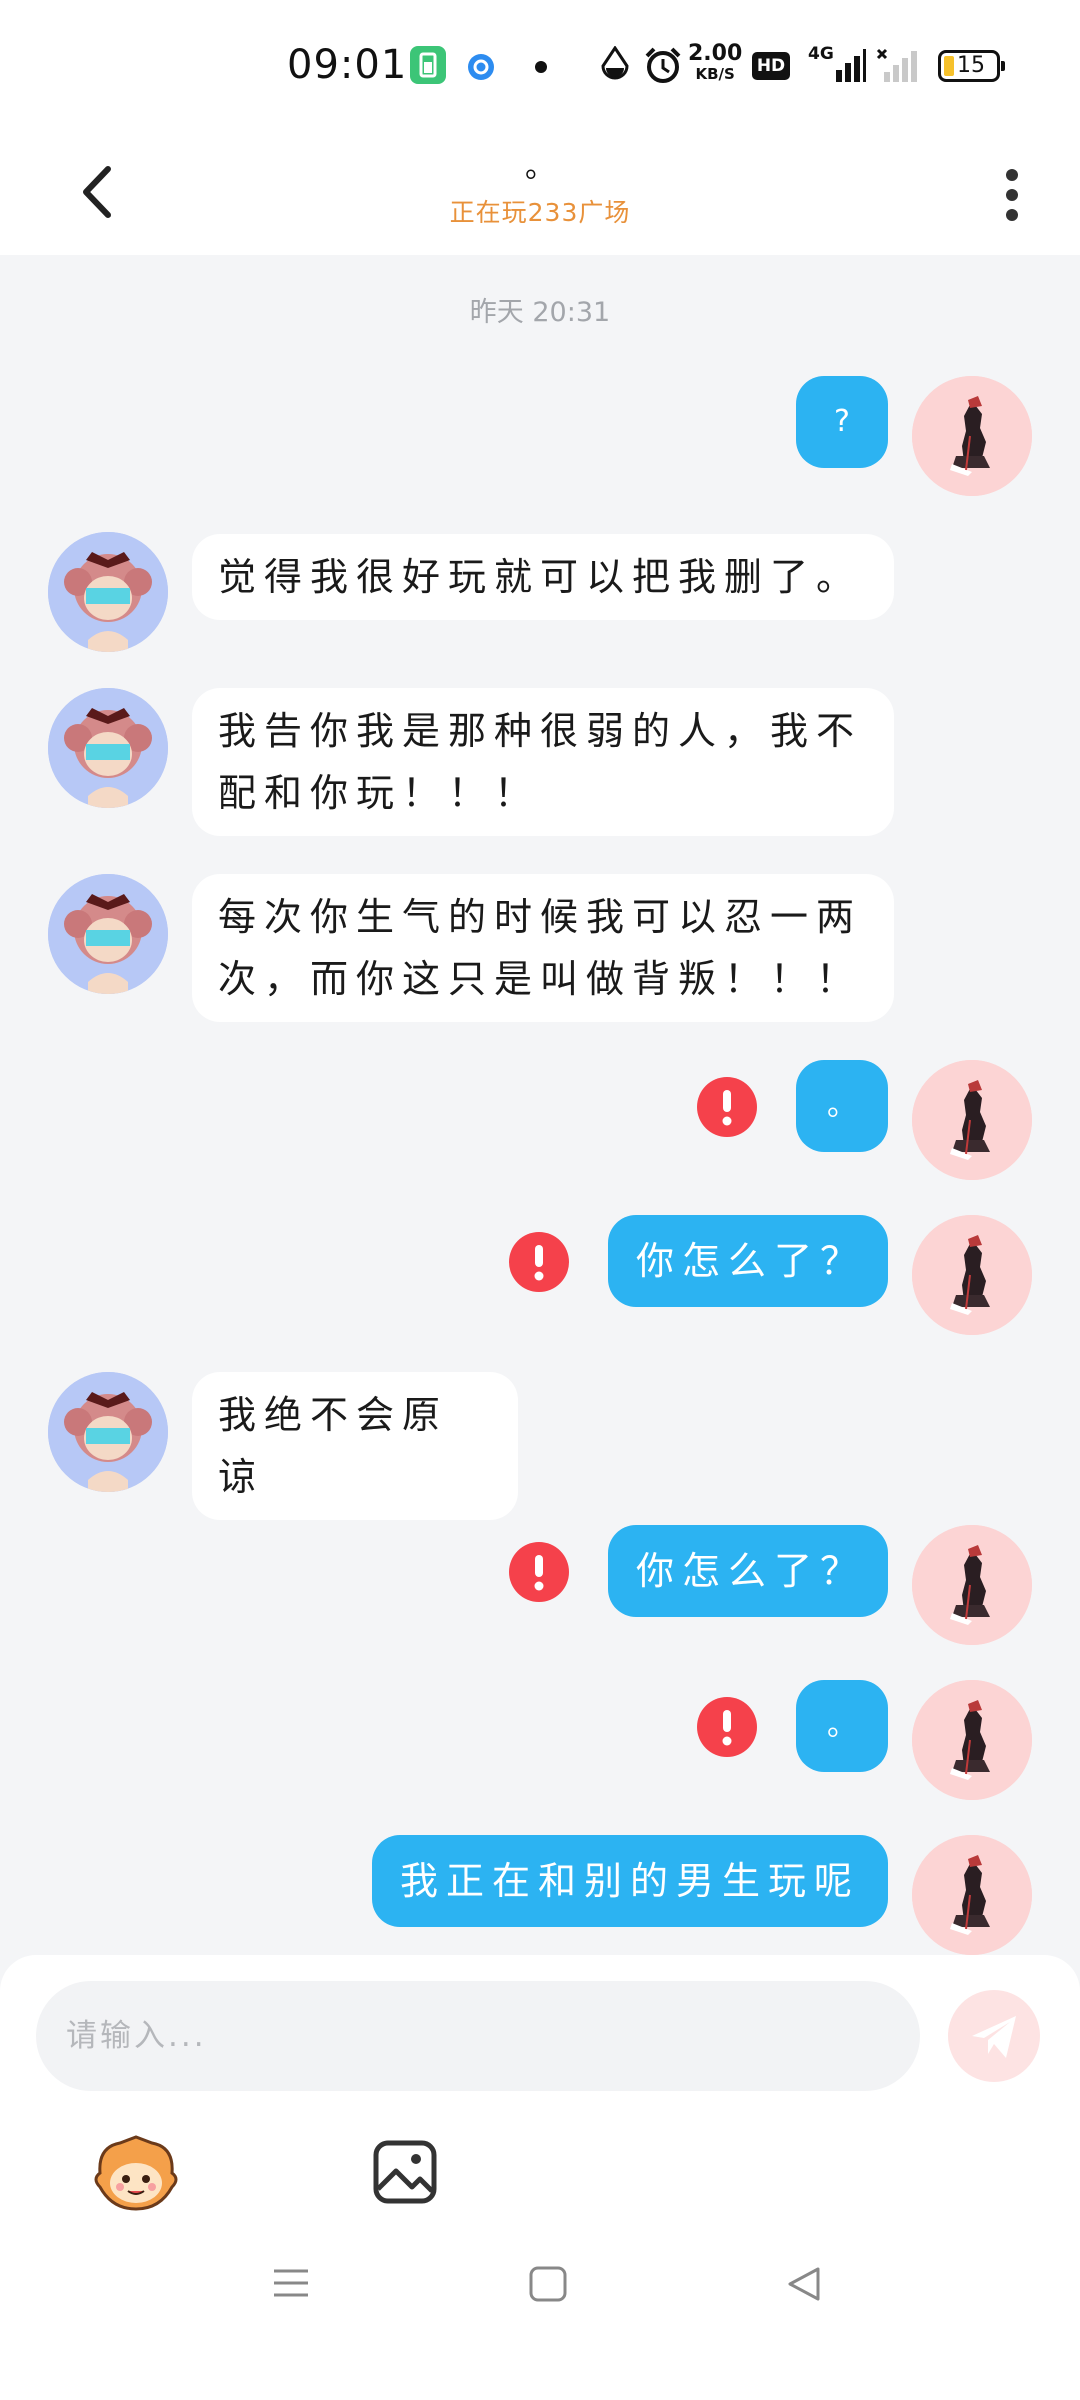 The image size is (1080, 2400). What do you see at coordinates (663, 65) in the screenshot?
I see `alarm-icon` at bounding box center [663, 65].